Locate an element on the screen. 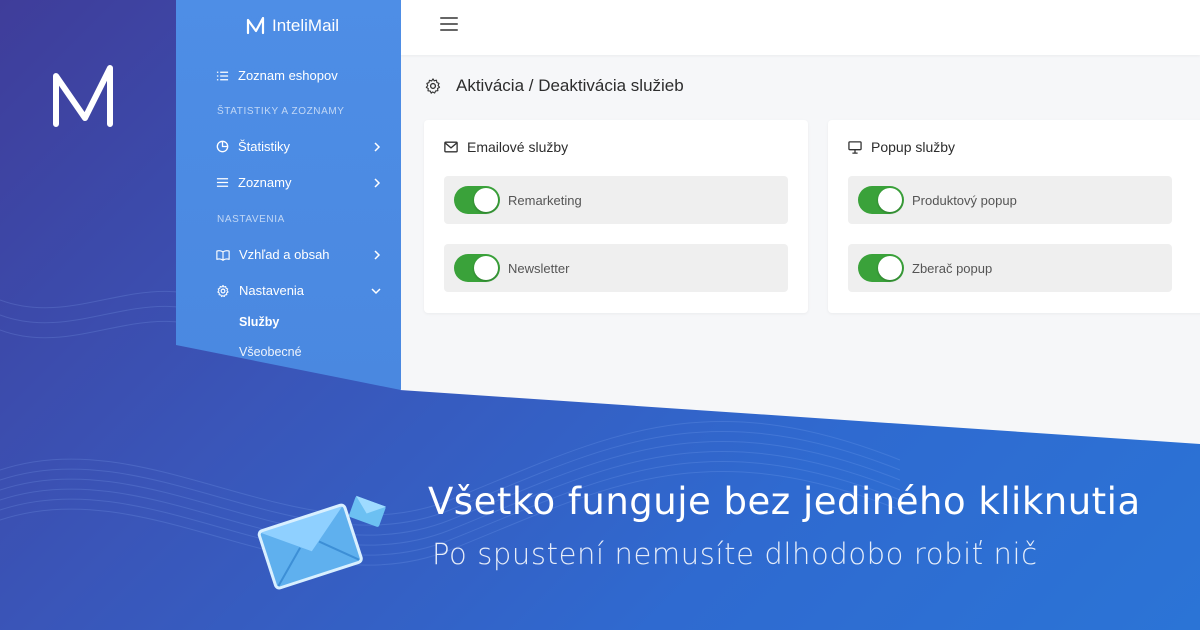  card-title: Emailové služby is located at coordinates (518, 147).